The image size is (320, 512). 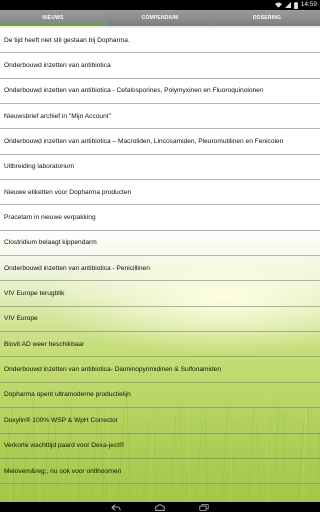 I want to click on tab-compendium: COMPENDIUM, so click(x=160, y=18).